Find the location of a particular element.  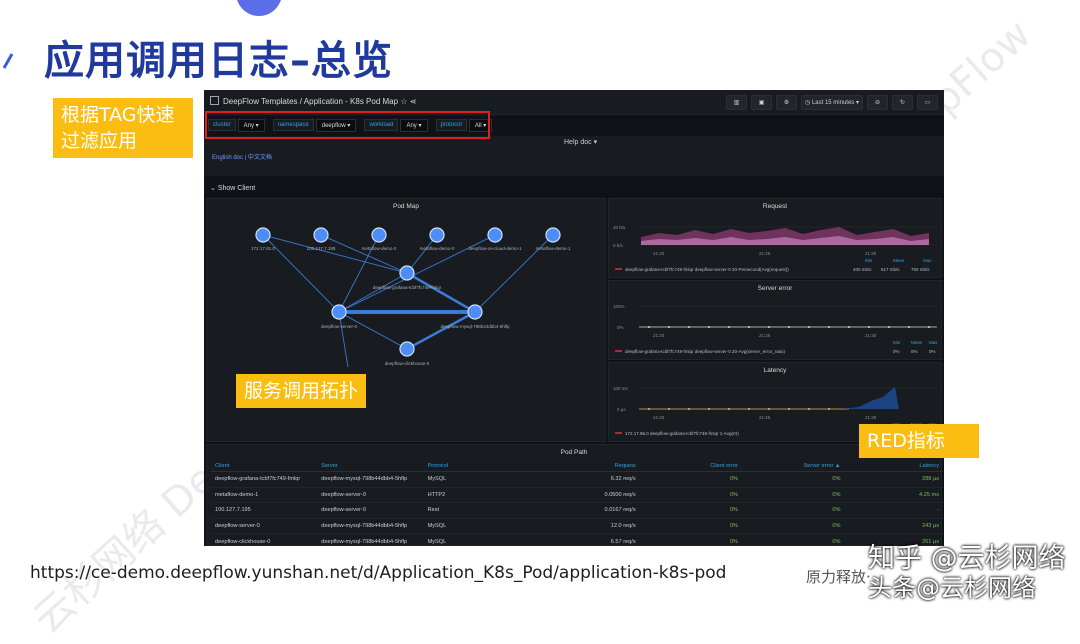

add-panel-button: ▥ is located at coordinates (737, 102).